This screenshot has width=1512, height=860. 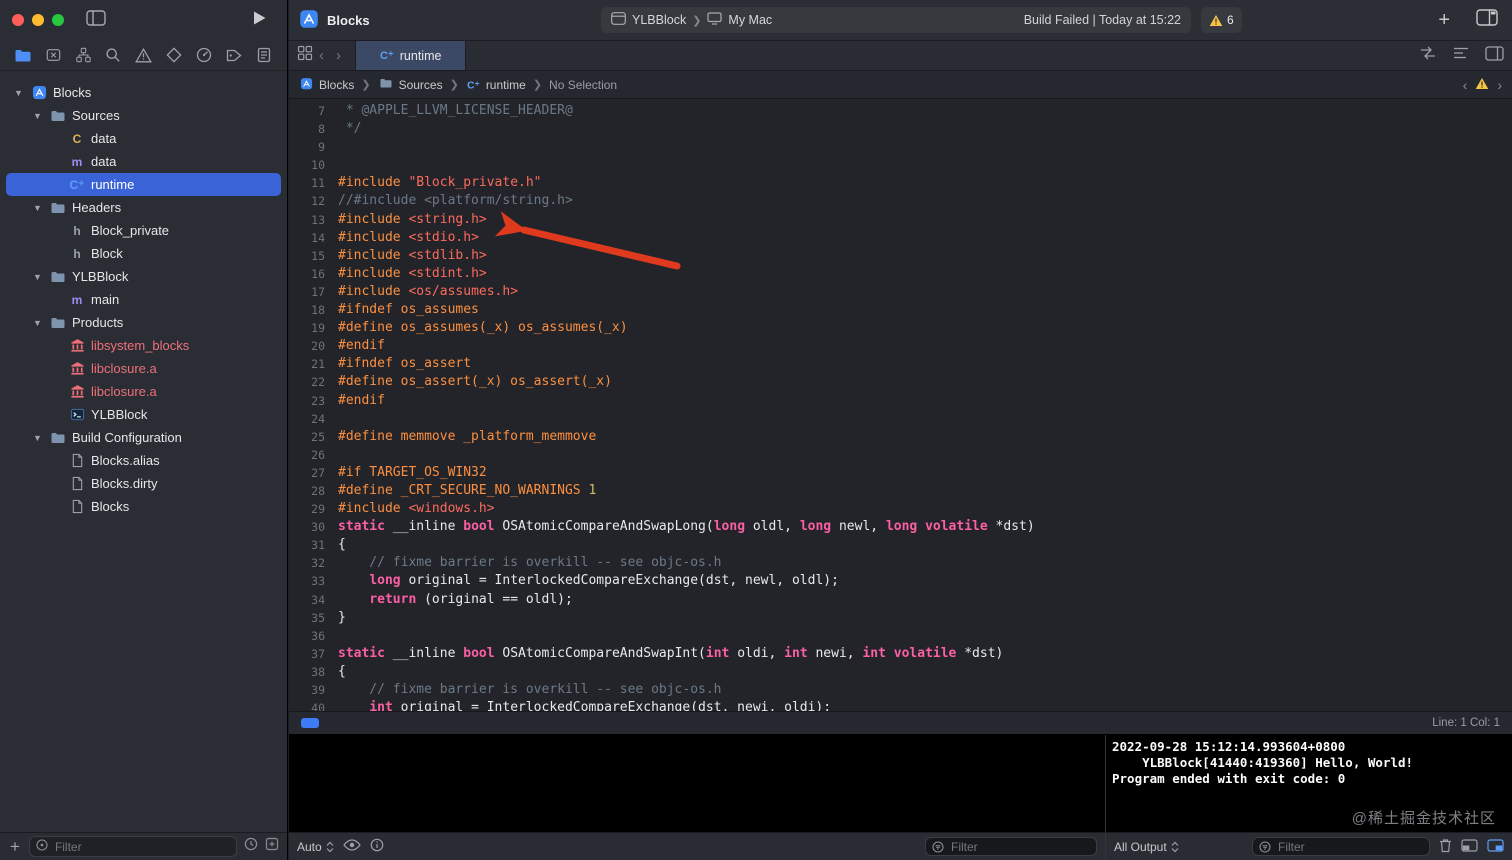 What do you see at coordinates (310, 563) in the screenshot?
I see `line-number: 32` at bounding box center [310, 563].